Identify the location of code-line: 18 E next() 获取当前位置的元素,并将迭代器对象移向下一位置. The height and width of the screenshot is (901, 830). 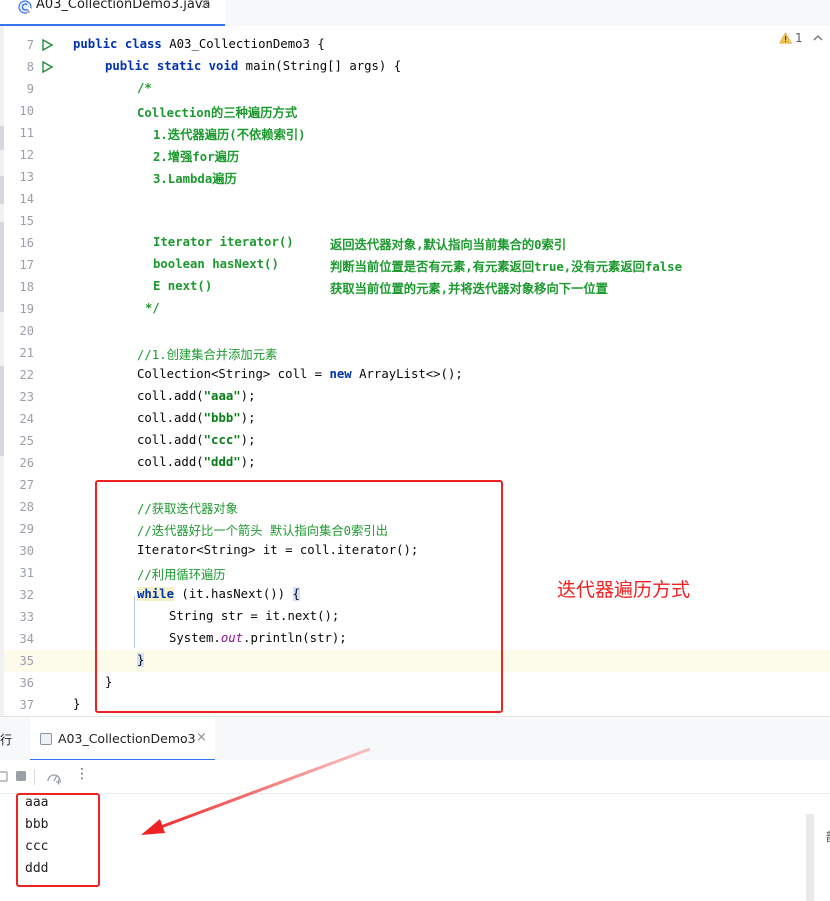
(415, 287).